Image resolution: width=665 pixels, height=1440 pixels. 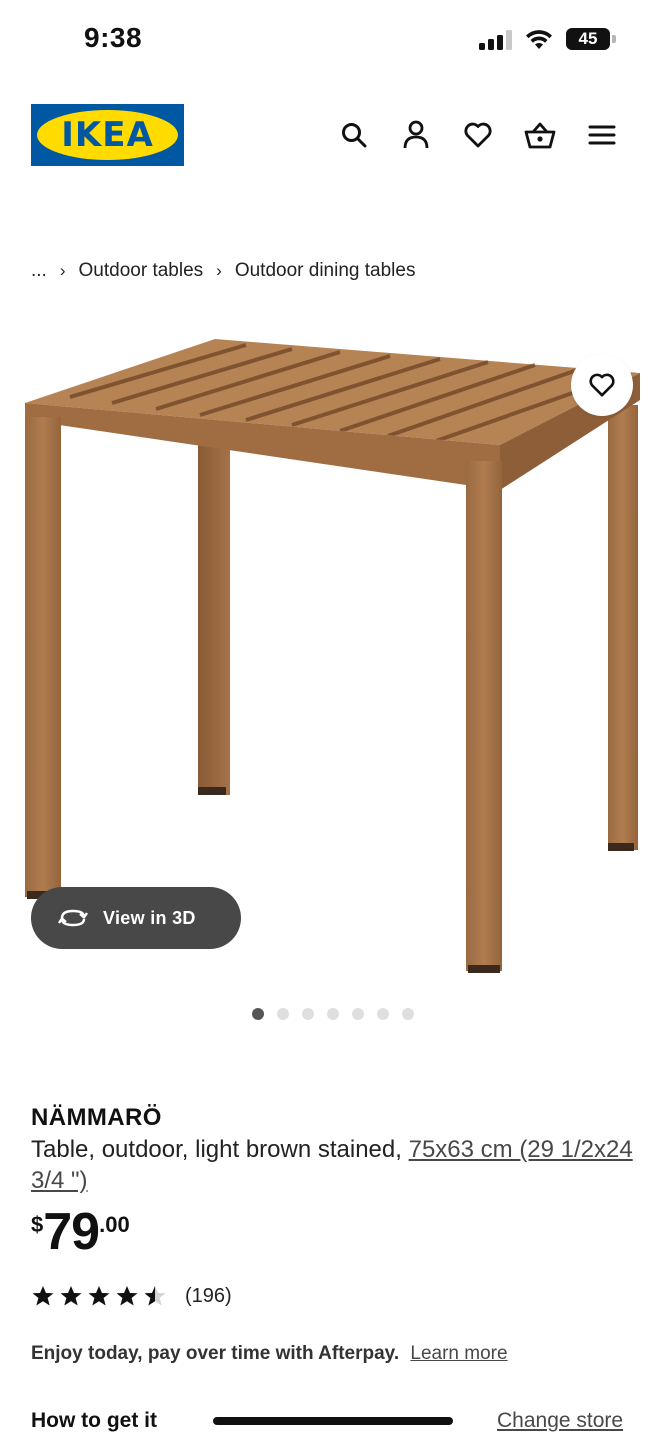 I want to click on breadcrumb-outdoor-dining-tables: Outdoor dining tables, so click(x=325, y=271).